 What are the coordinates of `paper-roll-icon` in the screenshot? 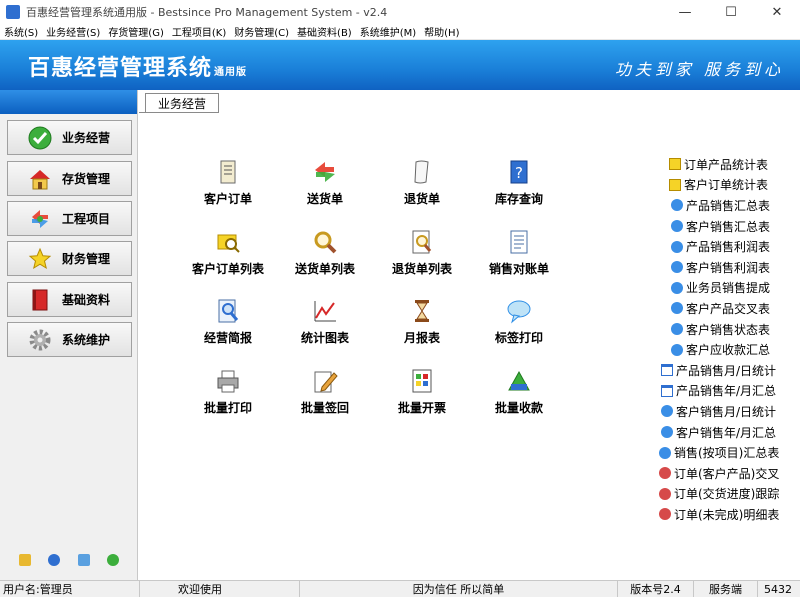 It's located at (422, 172).